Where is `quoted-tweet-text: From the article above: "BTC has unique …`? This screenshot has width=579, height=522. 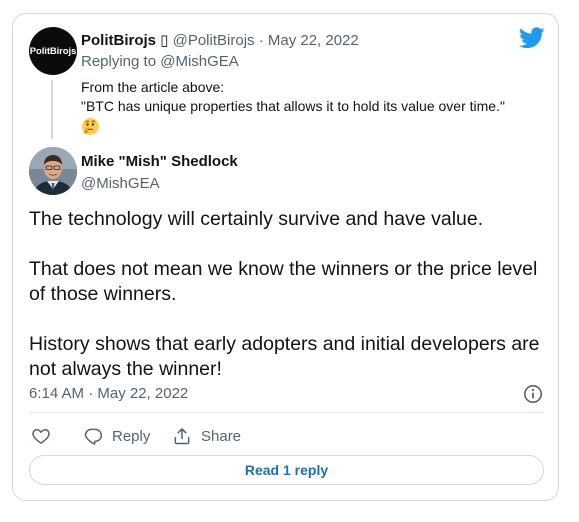 quoted-tweet-text: From the article above: "BTC has unique … is located at coordinates (293, 97).